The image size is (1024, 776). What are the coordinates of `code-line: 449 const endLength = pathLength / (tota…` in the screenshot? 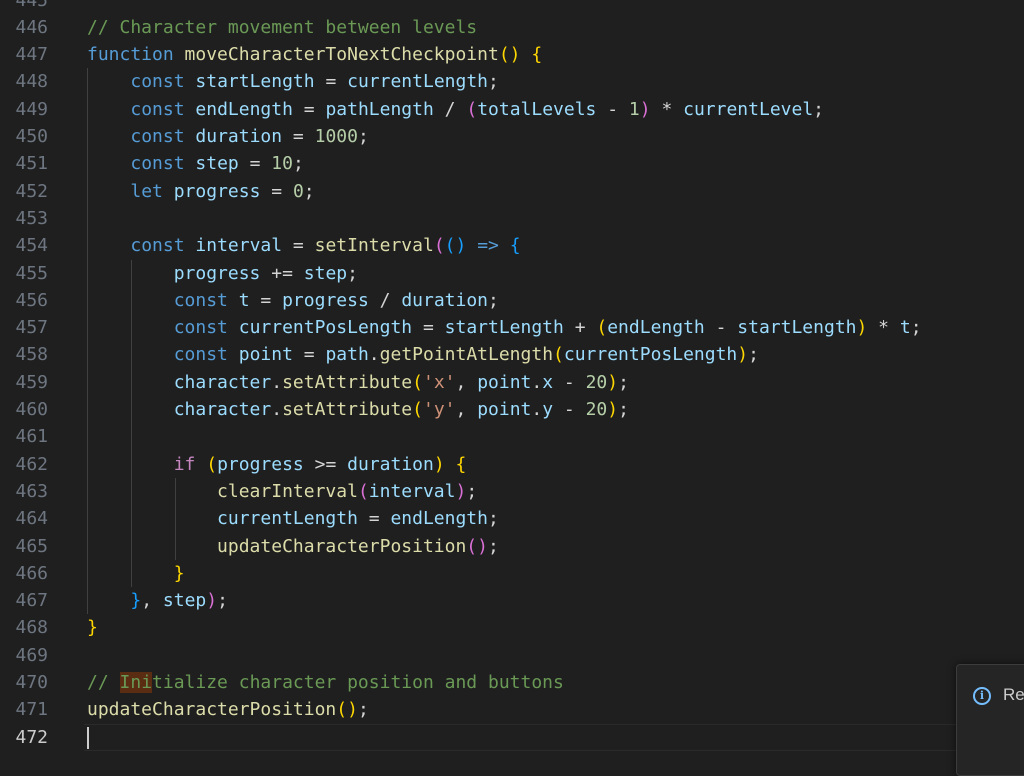 It's located at (512, 109).